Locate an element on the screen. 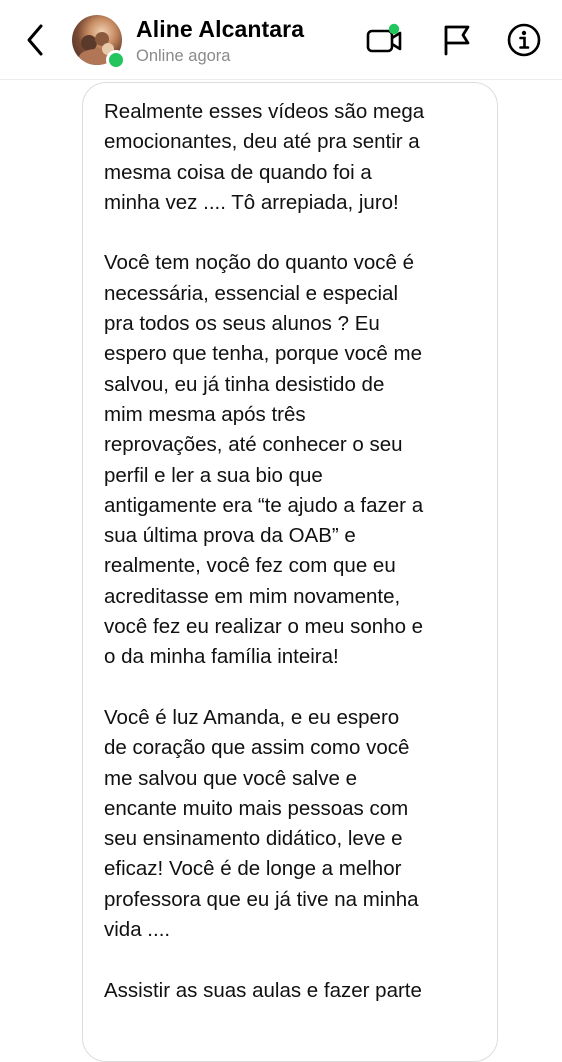 Image resolution: width=562 pixels, height=1062 pixels. message-line: me salvou que você salve e is located at coordinates (230, 778).